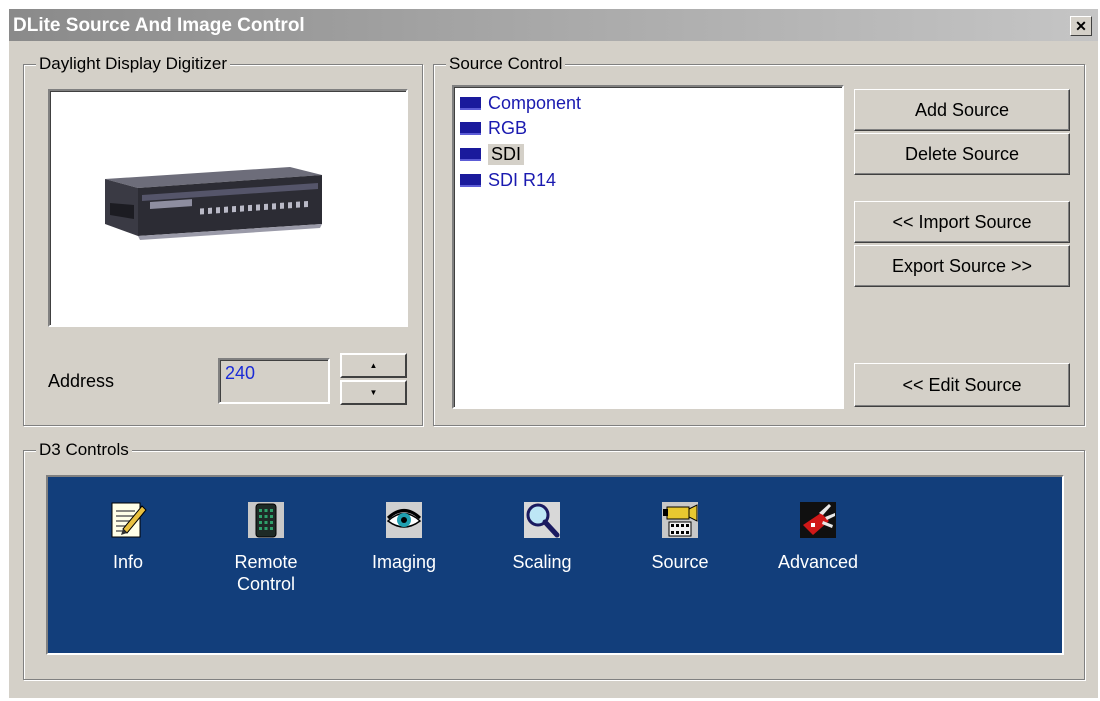  Describe the element at coordinates (159, 25) in the screenshot. I see `window-title: DLite Source And Image Control` at that location.